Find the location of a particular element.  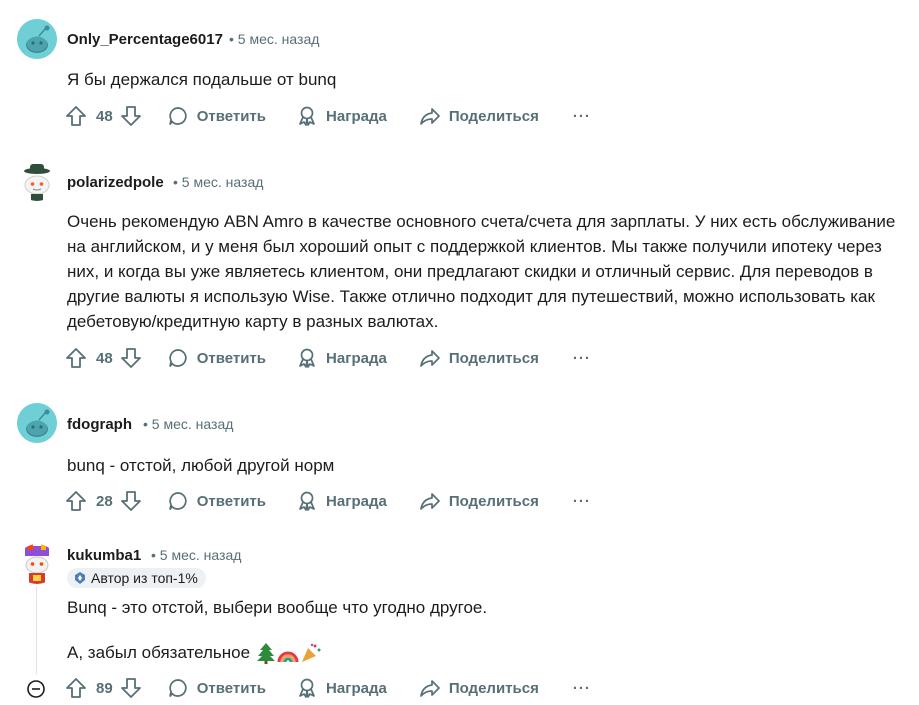

thread-line is located at coordinates (36, 630).